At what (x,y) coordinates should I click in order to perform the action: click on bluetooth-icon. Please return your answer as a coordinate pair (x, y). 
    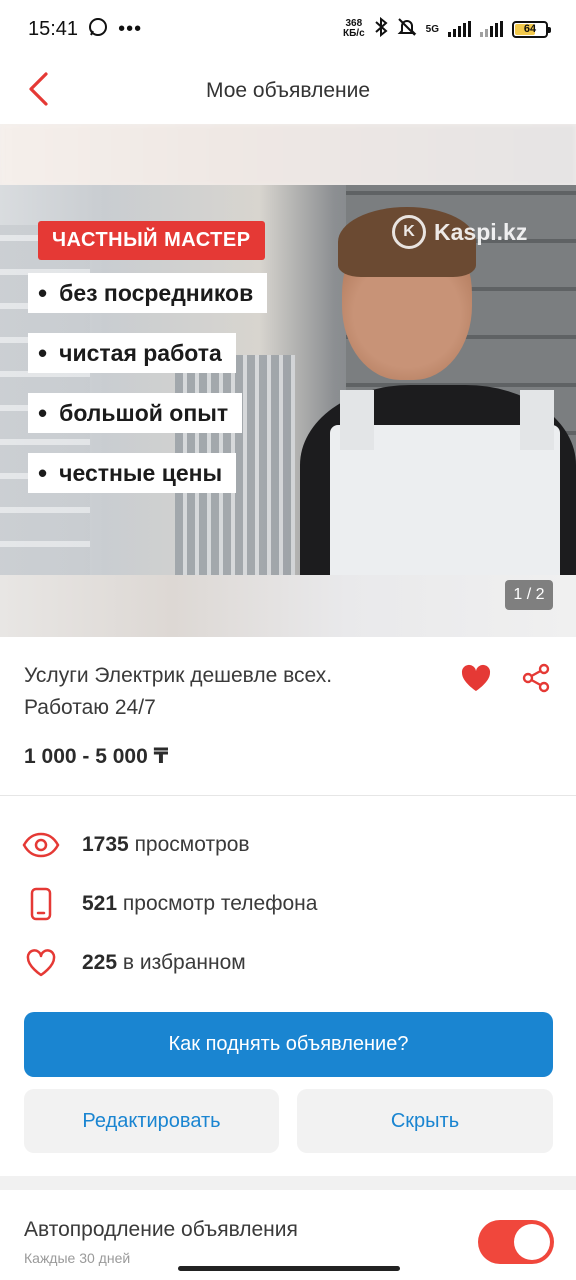
    Looking at the image, I should click on (381, 29).